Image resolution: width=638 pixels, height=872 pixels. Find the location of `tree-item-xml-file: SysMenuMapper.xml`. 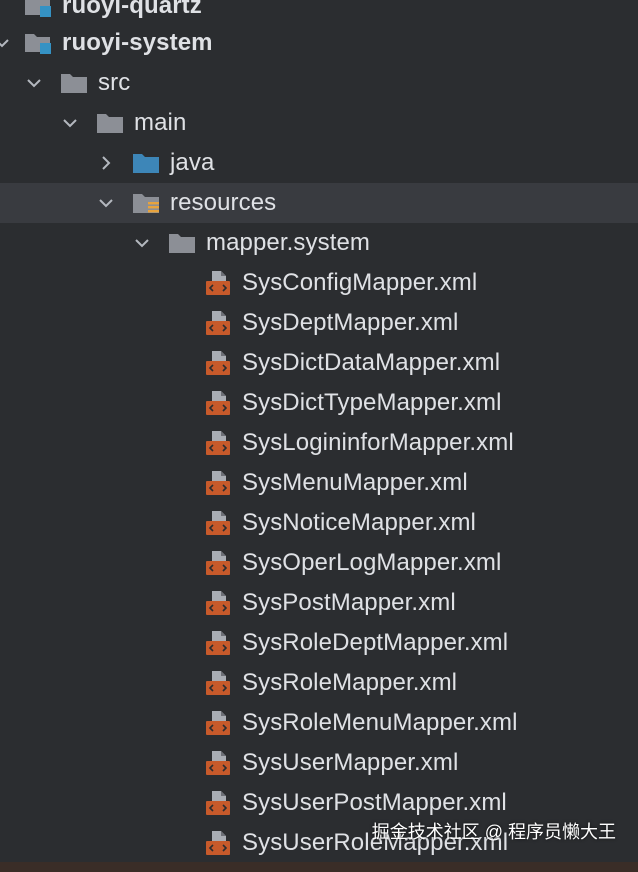

tree-item-xml-file: SysMenuMapper.xml is located at coordinates (319, 483).